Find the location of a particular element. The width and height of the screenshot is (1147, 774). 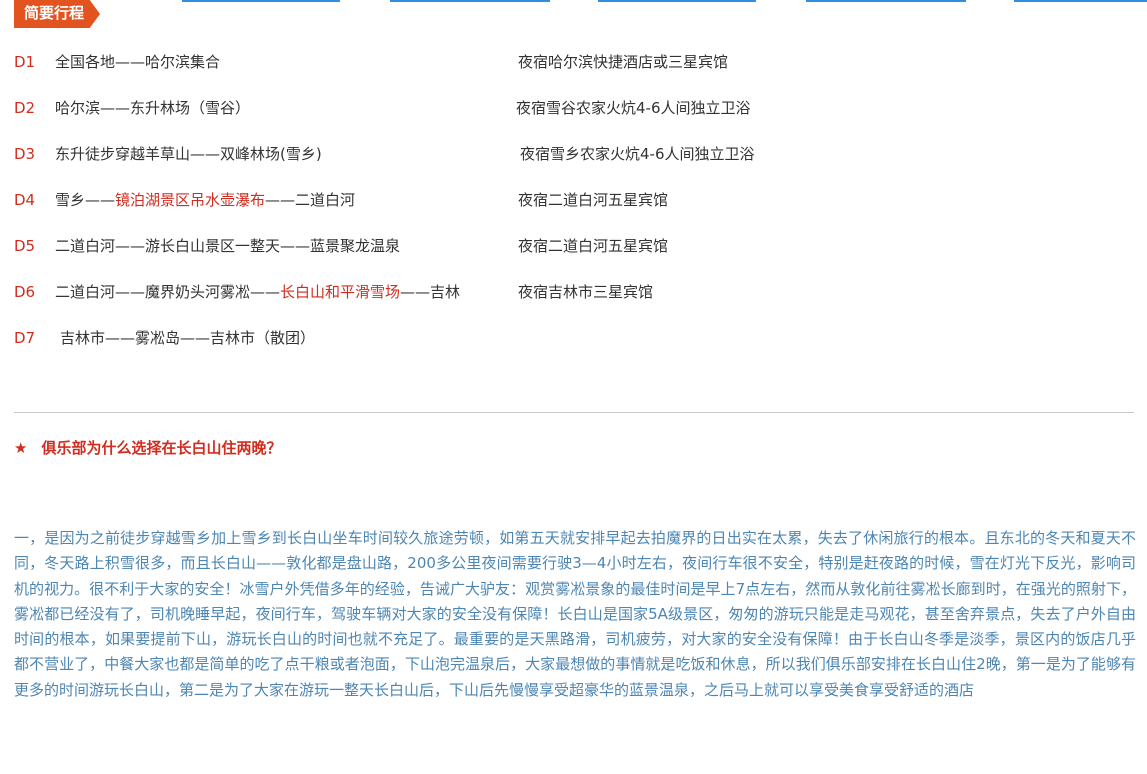

section-tab: 简要行程 is located at coordinates (57, 14).